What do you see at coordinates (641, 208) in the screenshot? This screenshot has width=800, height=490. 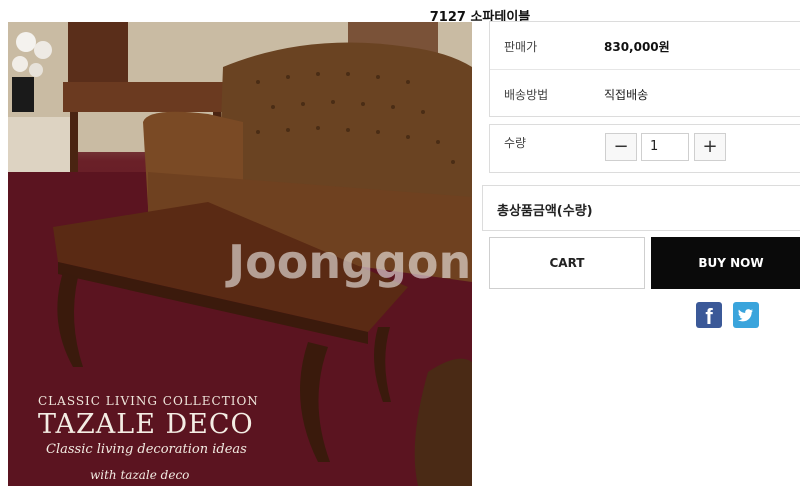 I see `total-amount-box: 총상품금액(수량)` at bounding box center [641, 208].